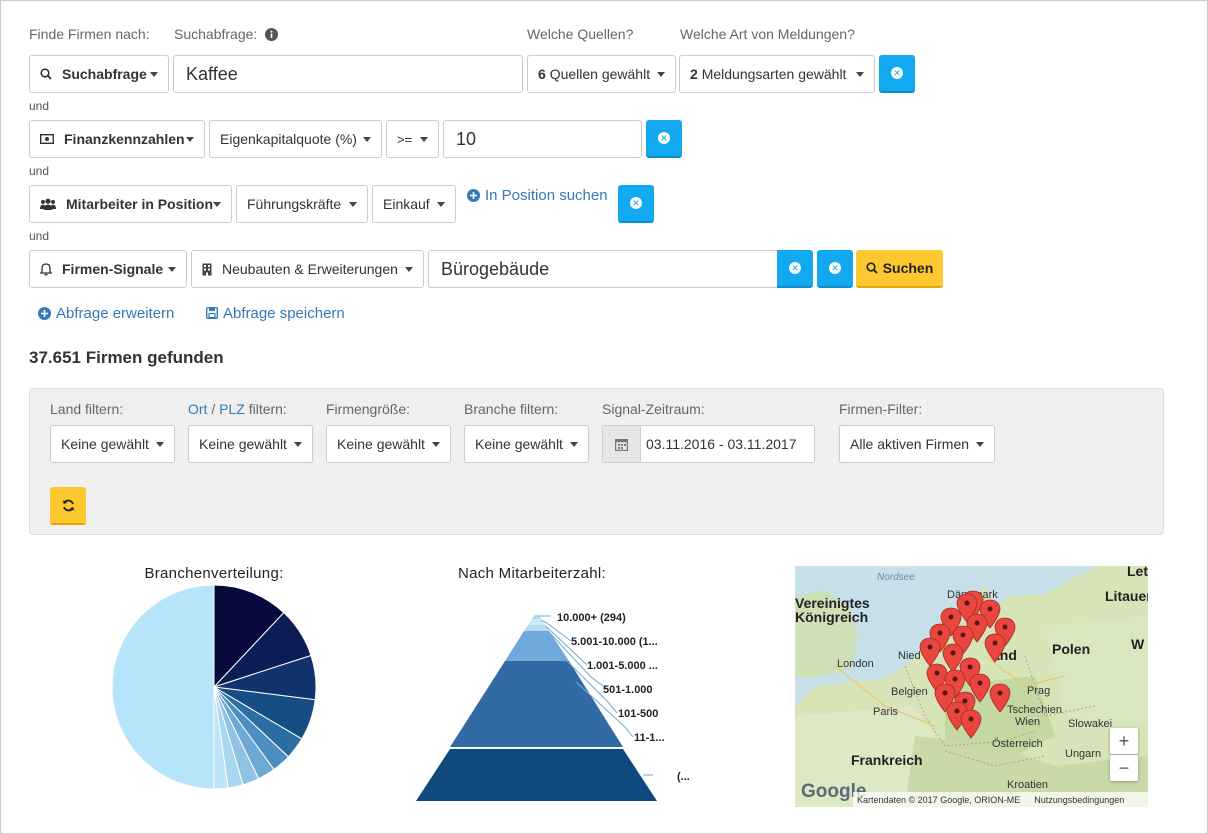 Image resolution: width=1208 pixels, height=834 pixels. Describe the element at coordinates (48, 204) in the screenshot. I see `users-icon` at that location.